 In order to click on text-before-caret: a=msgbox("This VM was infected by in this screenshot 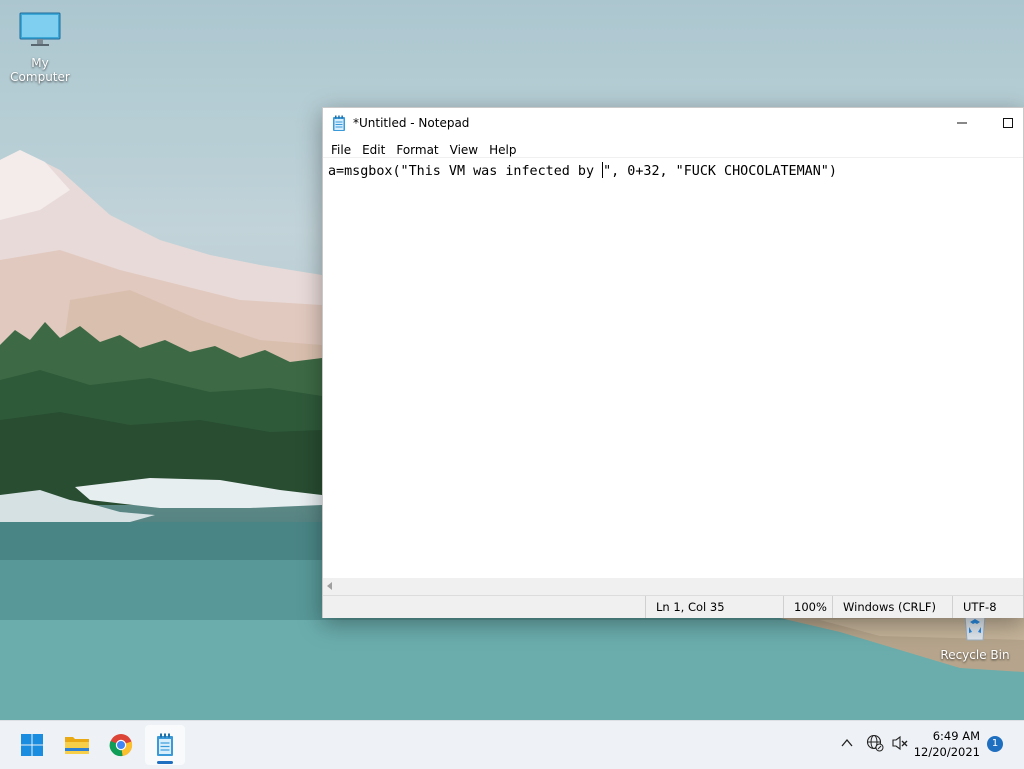, I will do `click(465, 171)`.